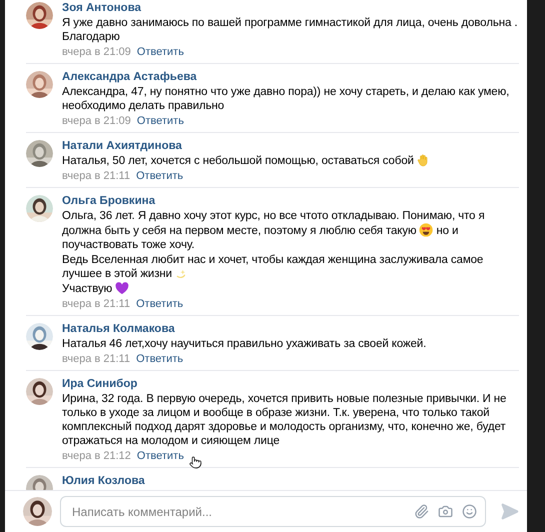 Image resolution: width=545 pixels, height=532 pixels. I want to click on comment-text: Ирина, 32 года. В первую очередь, хочется привить новые полезные привычки. И не только в уходе за лицом и вообще в образе жизни. Т.к. уверена, что только такой комплексный подход дарят здоровье и молодость организму, что, конечно же, будет отражаться на молодом и сияющем лице, so click(285, 420).